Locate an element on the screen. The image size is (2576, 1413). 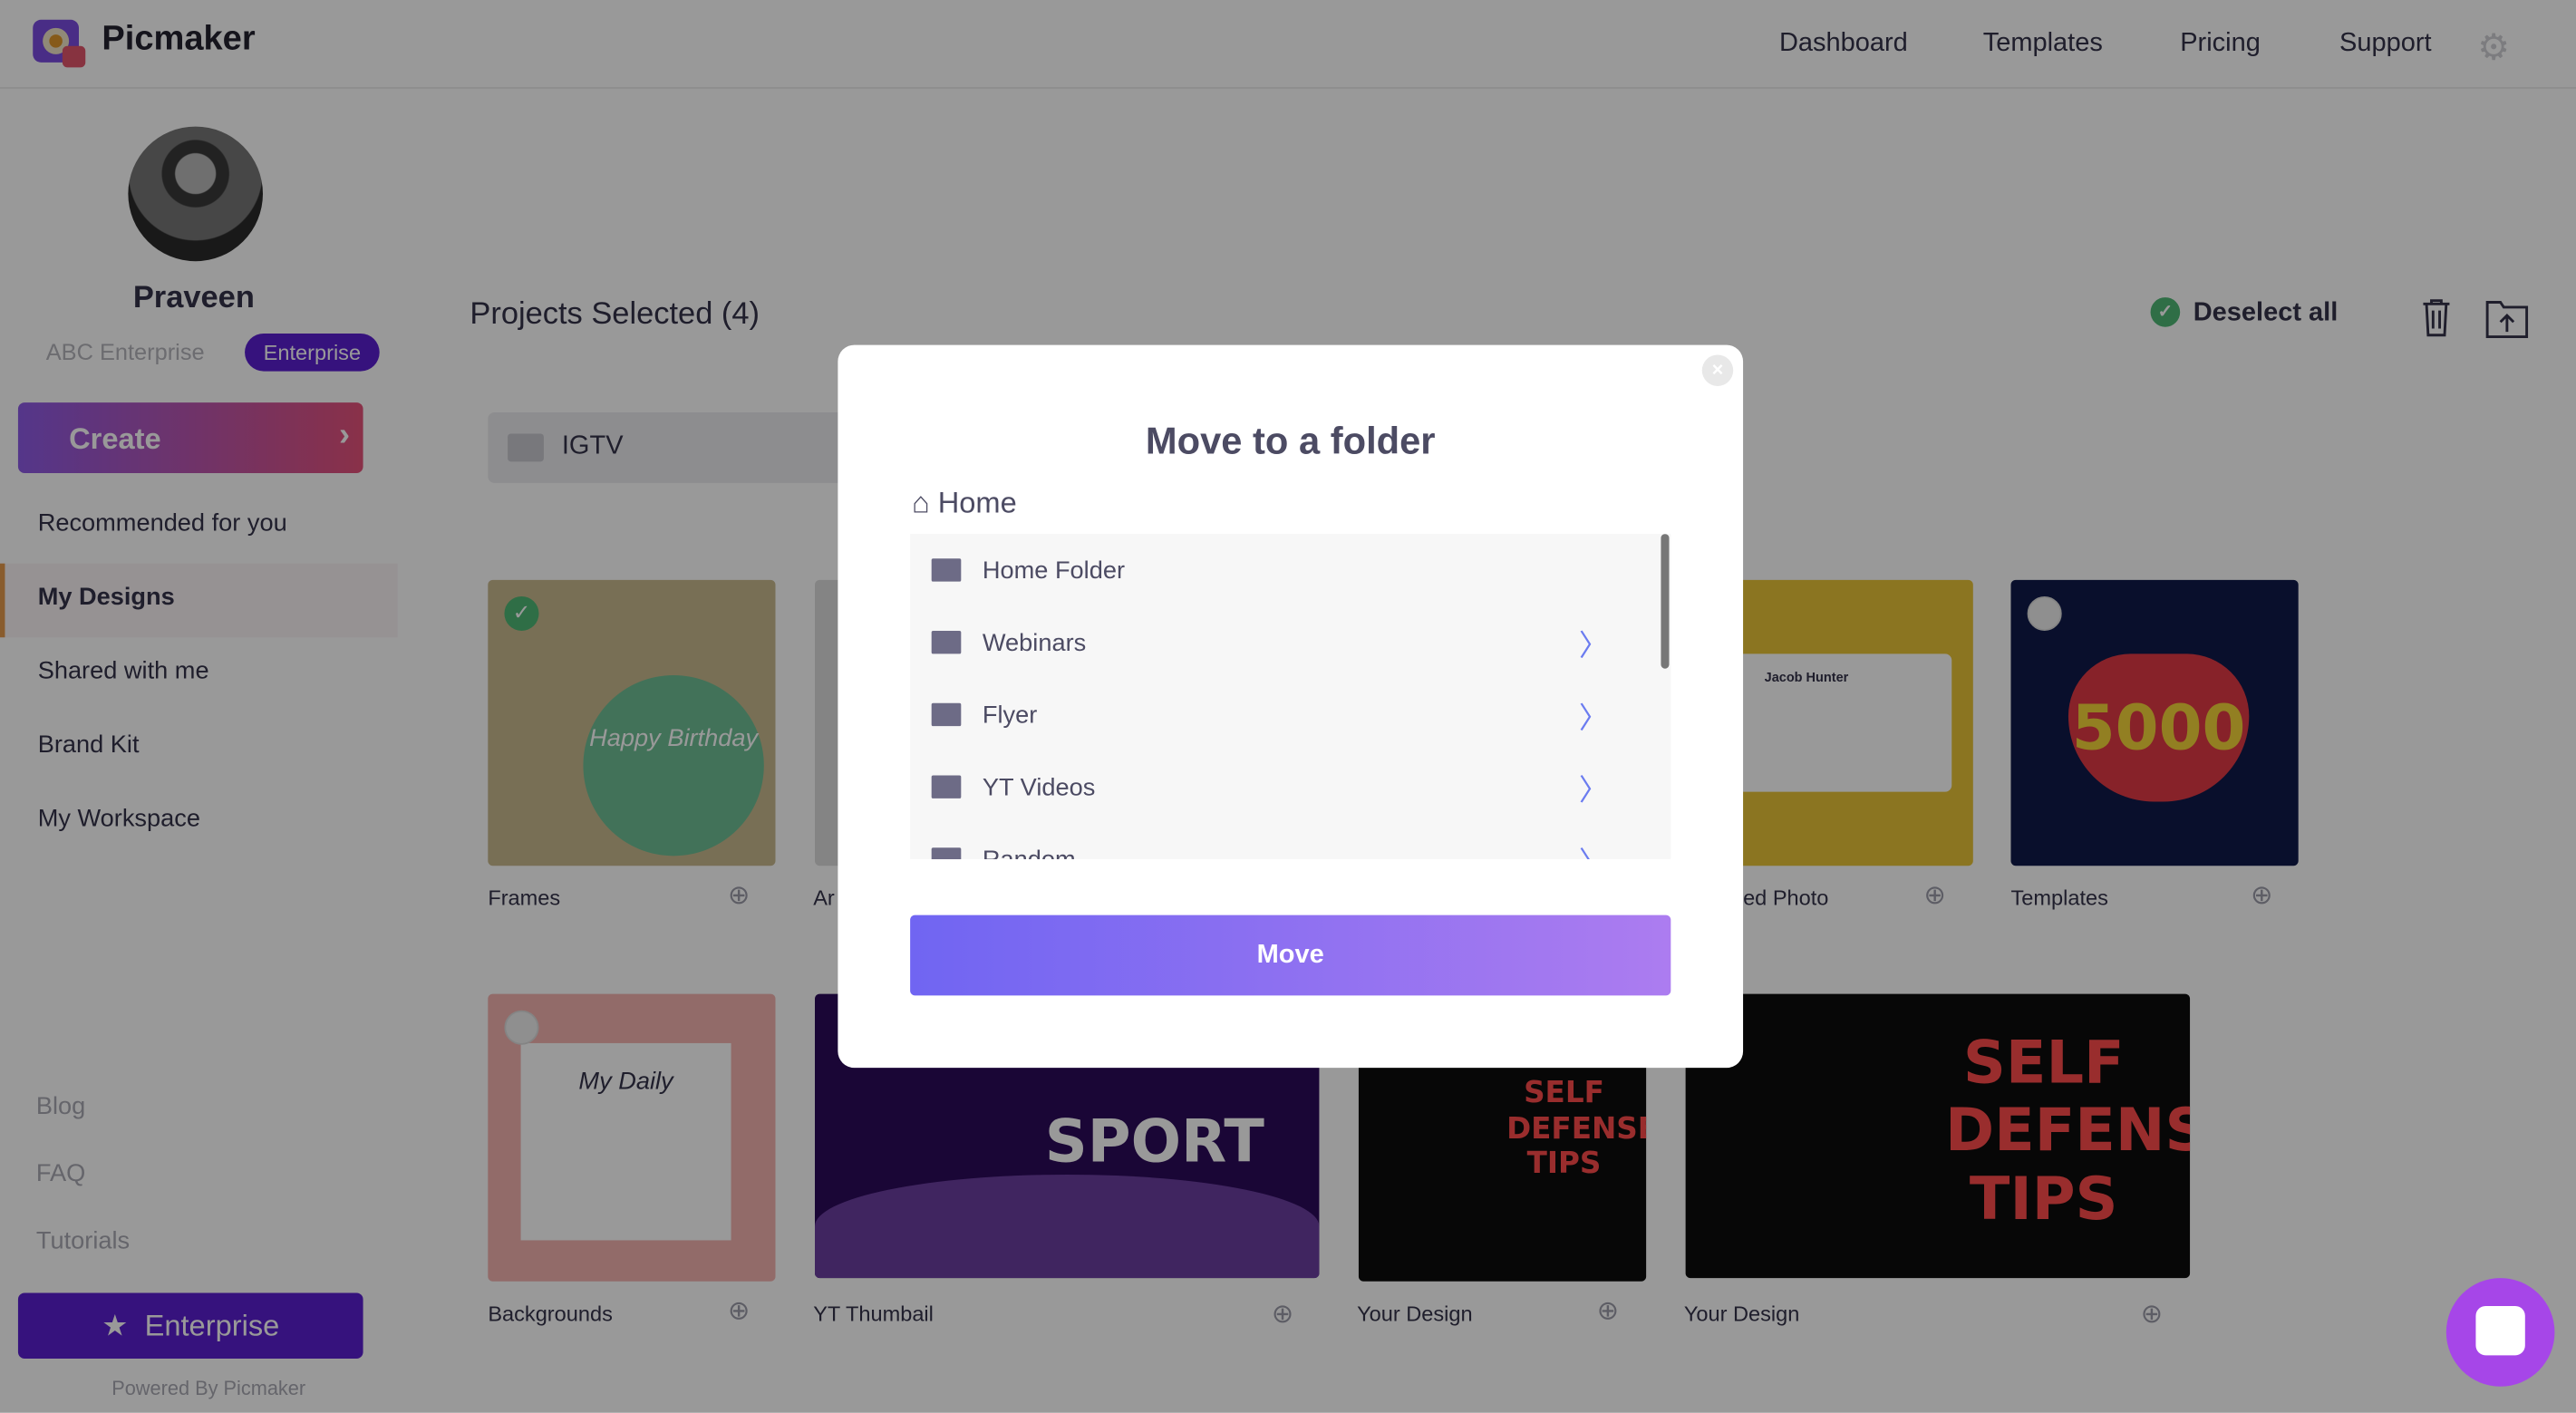
close-icon: × is located at coordinates (1717, 370).